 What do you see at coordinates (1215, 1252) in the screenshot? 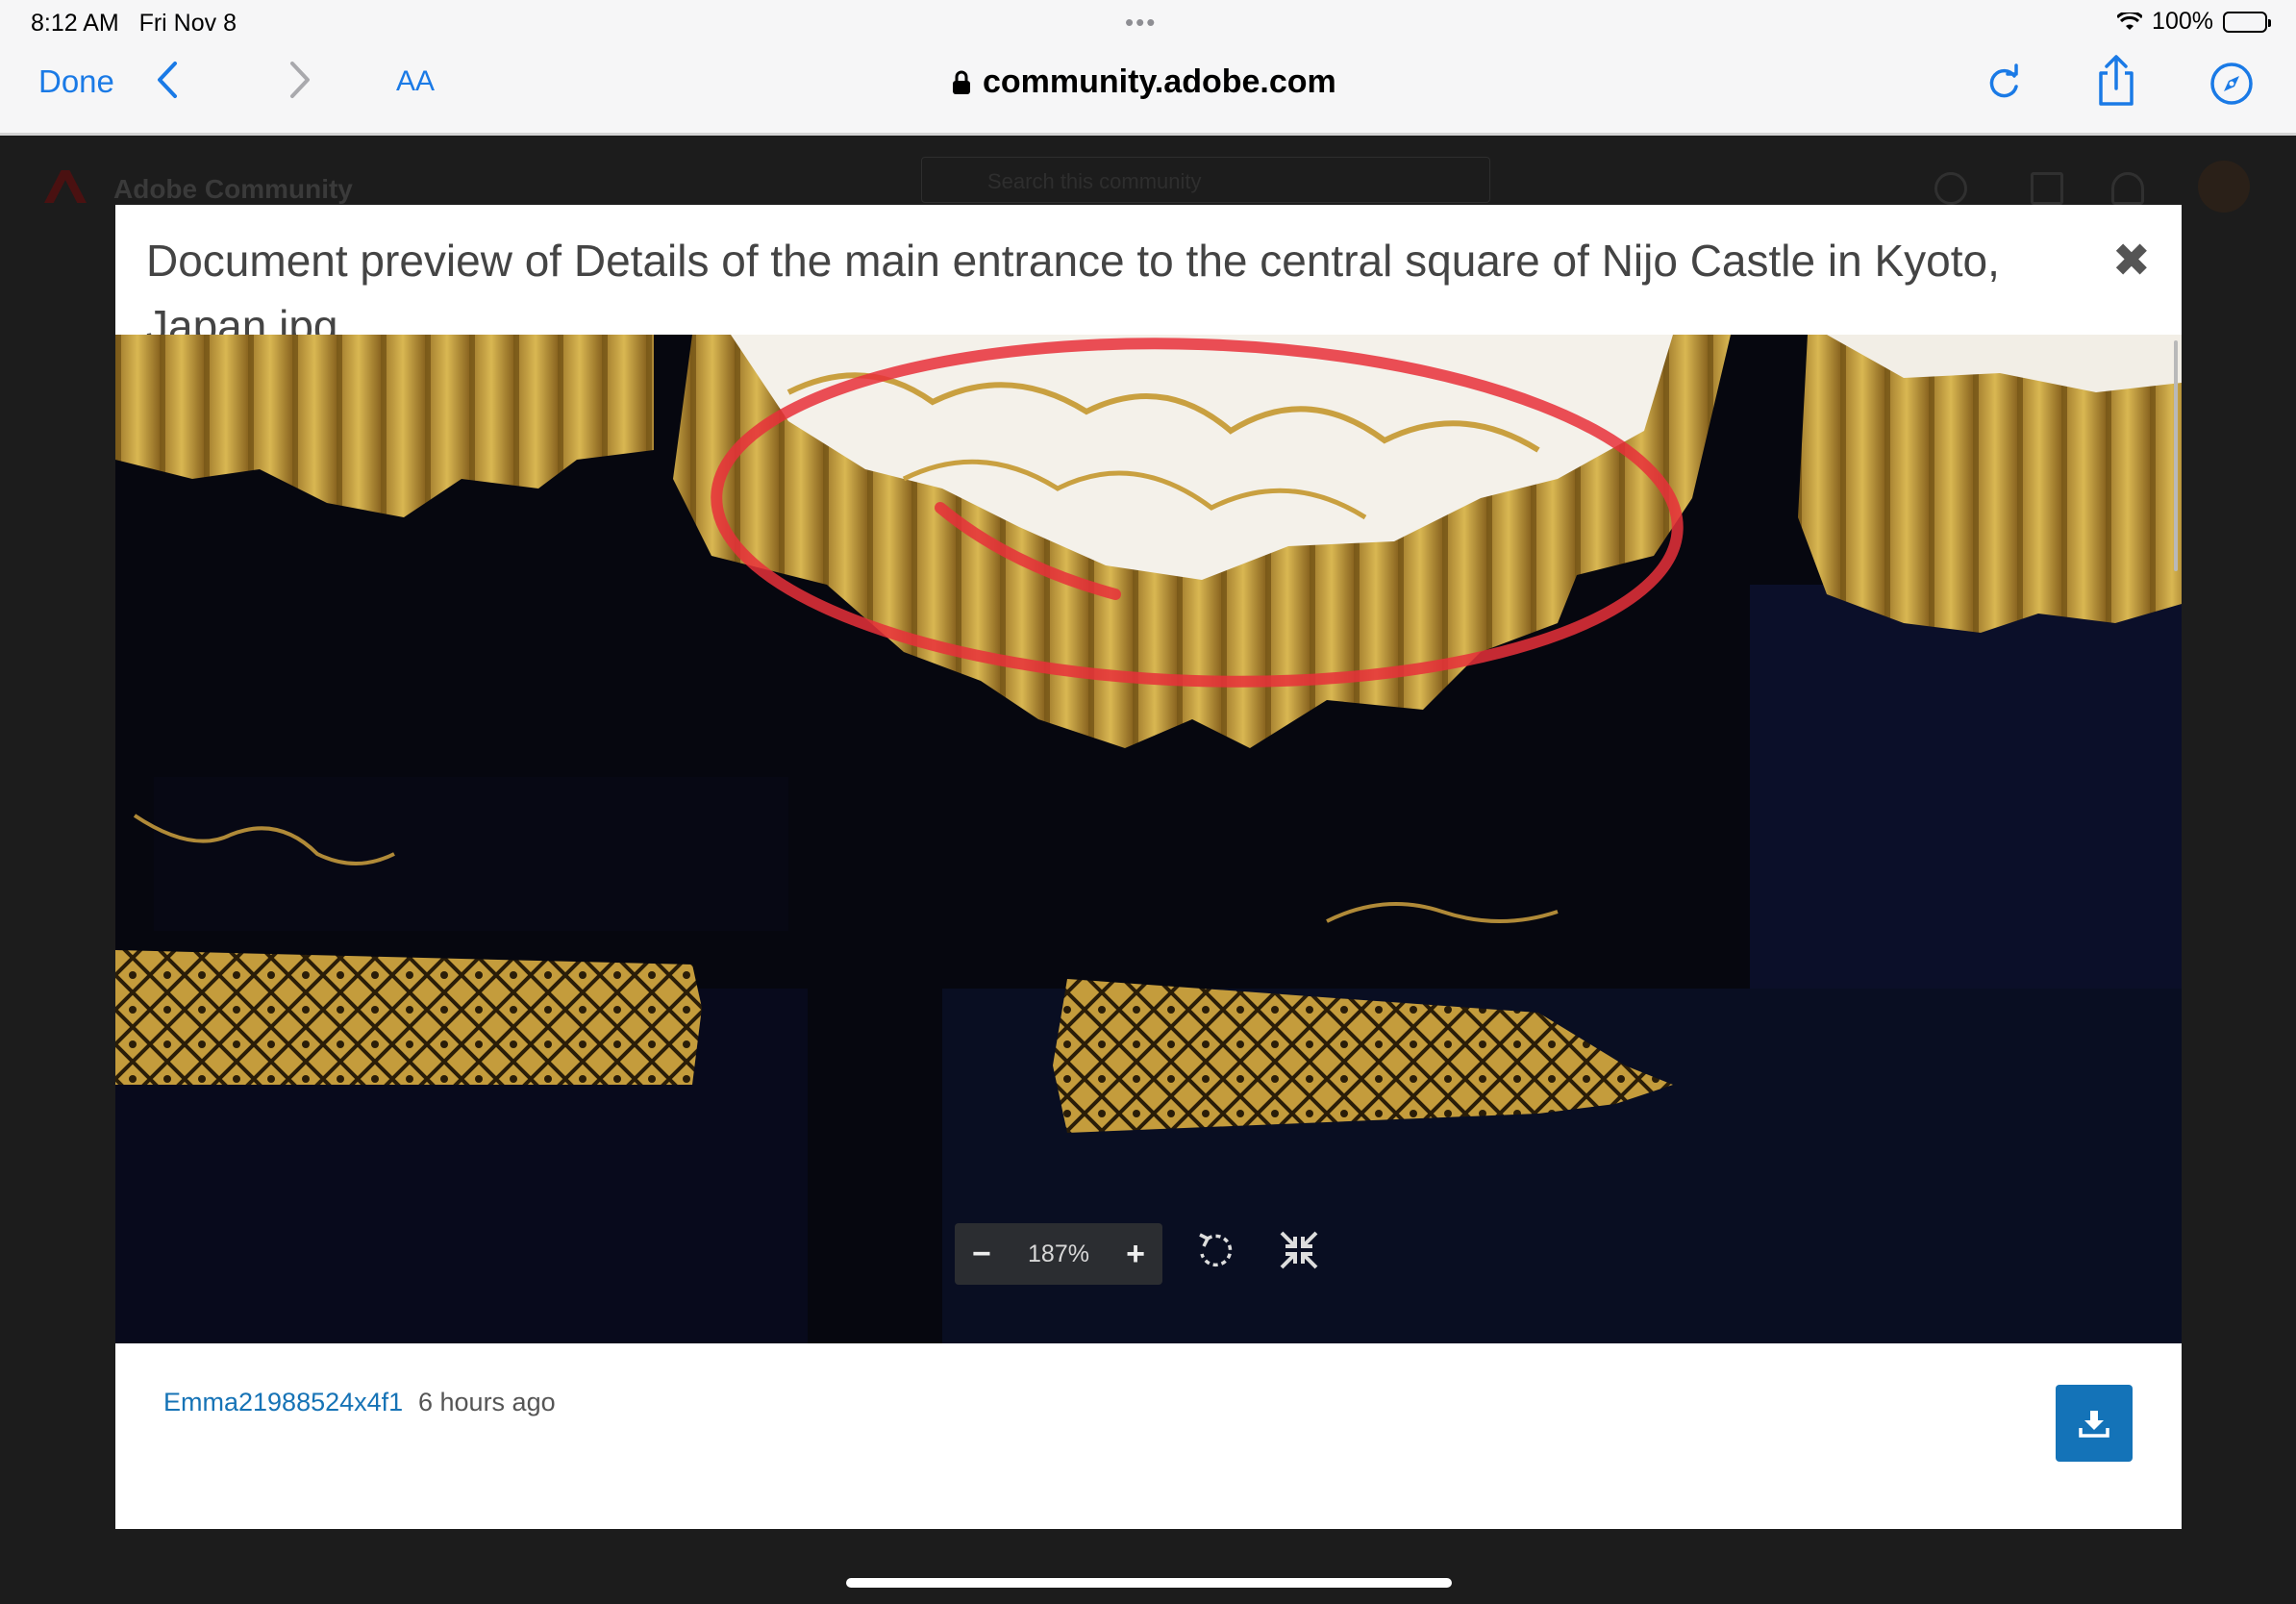
I see `rotate-icon` at bounding box center [1215, 1252].